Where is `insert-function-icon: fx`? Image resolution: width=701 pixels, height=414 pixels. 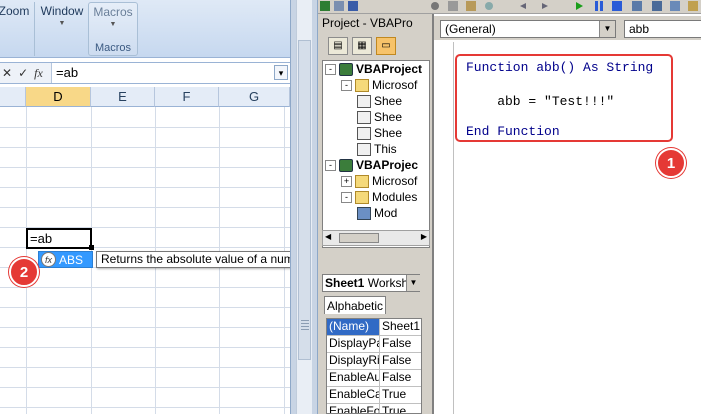 insert-function-icon: fx is located at coordinates (38, 73).